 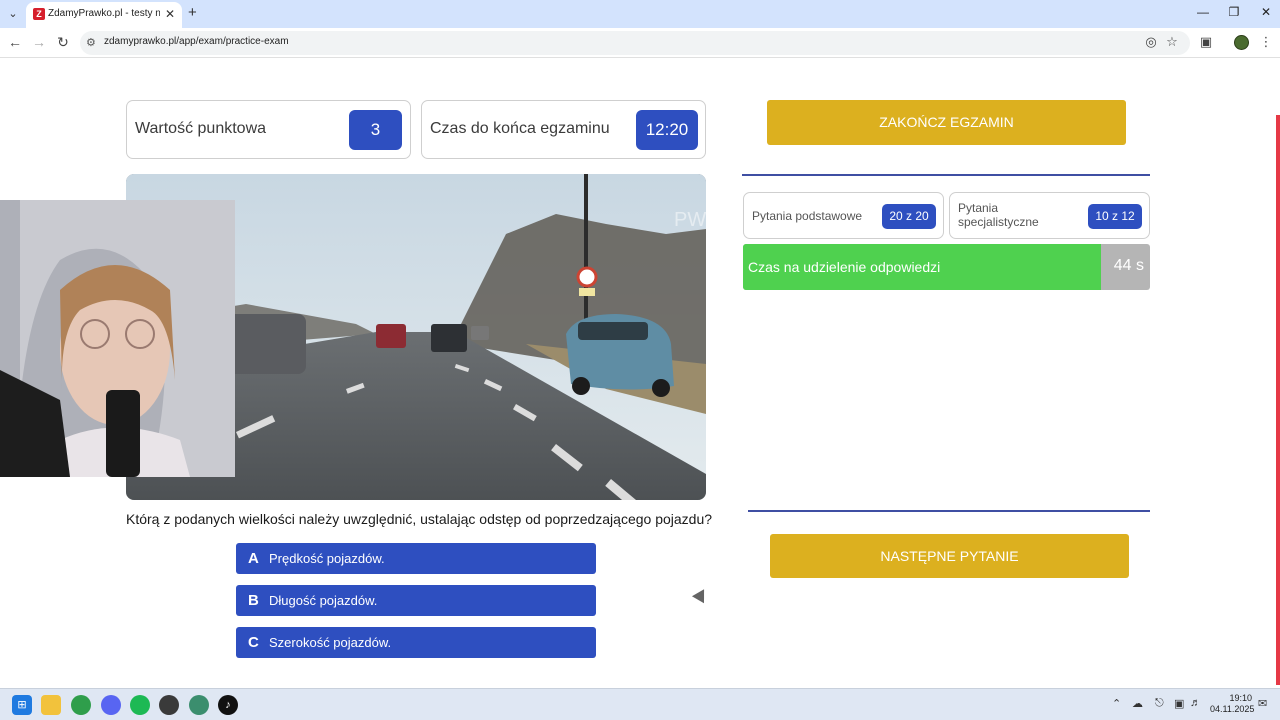 I want to click on microphone-icon: ⎋, so click(x=1159, y=703).